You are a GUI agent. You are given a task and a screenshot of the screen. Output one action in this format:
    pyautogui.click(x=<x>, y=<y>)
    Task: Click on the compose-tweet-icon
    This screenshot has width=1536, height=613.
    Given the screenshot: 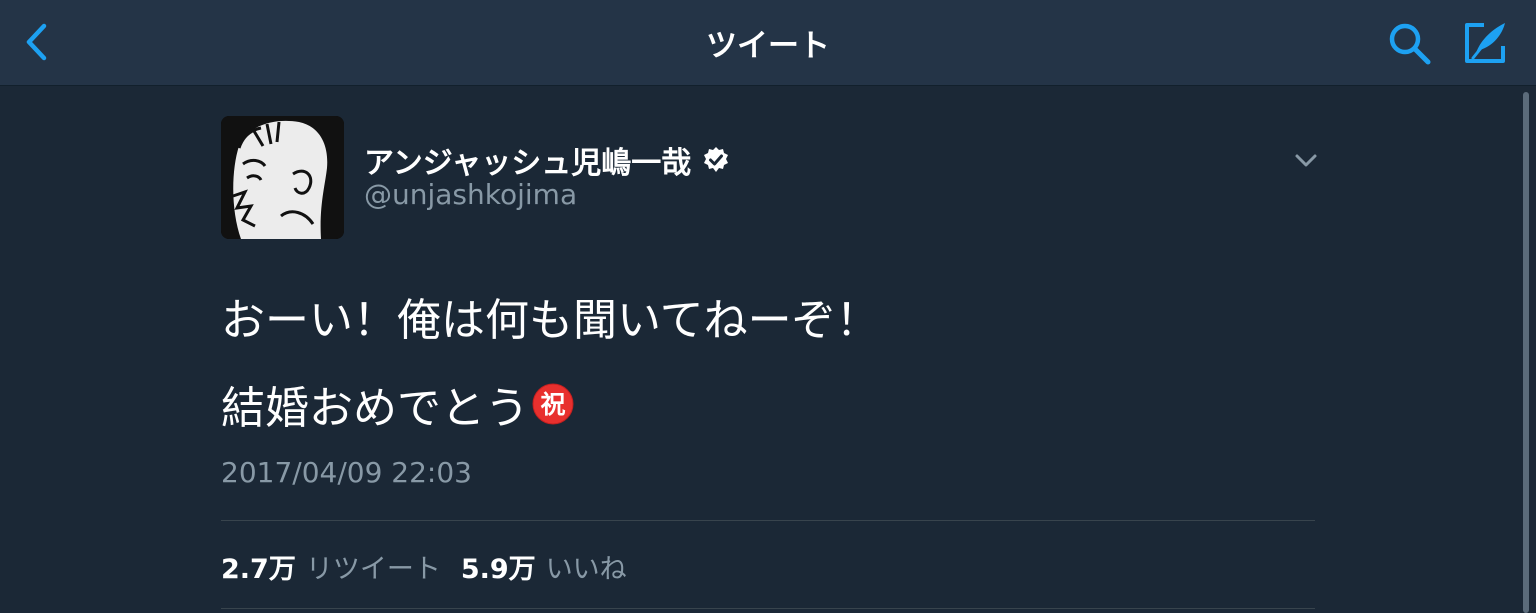 What is the action you would take?
    pyautogui.click(x=1485, y=43)
    